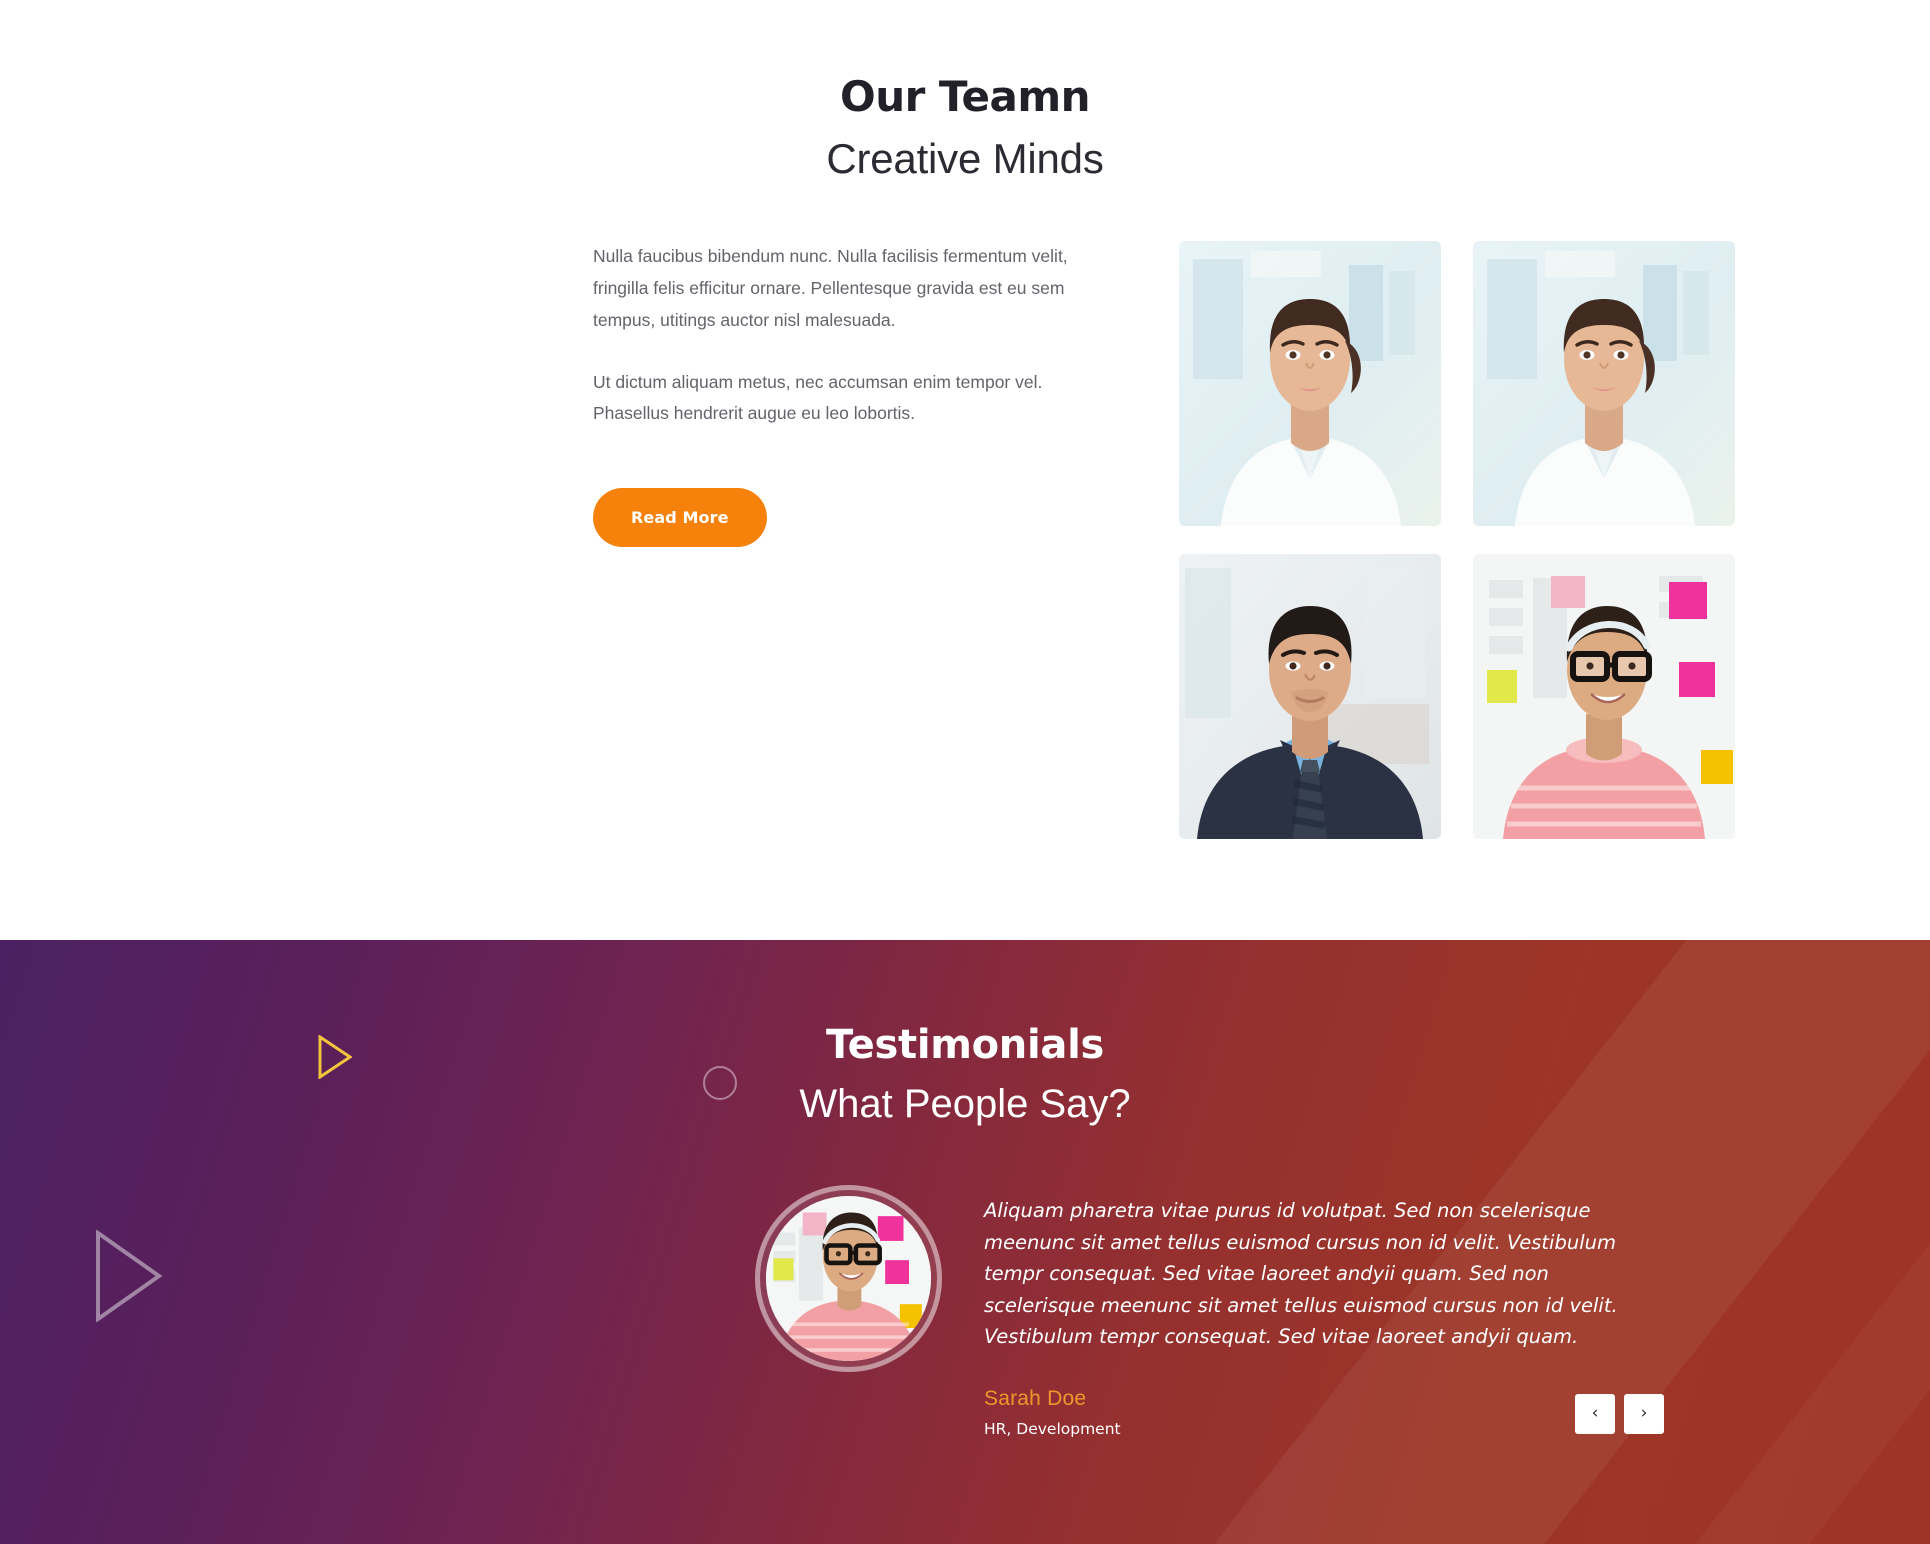 Image resolution: width=1930 pixels, height=1544 pixels. What do you see at coordinates (680, 518) in the screenshot?
I see `read-more-button: Read More` at bounding box center [680, 518].